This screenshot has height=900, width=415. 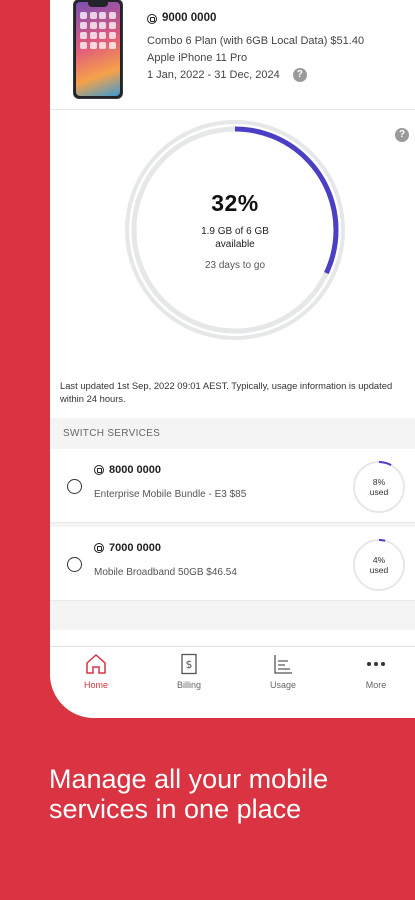 What do you see at coordinates (235, 202) in the screenshot?
I see `usage-percent: 32%` at bounding box center [235, 202].